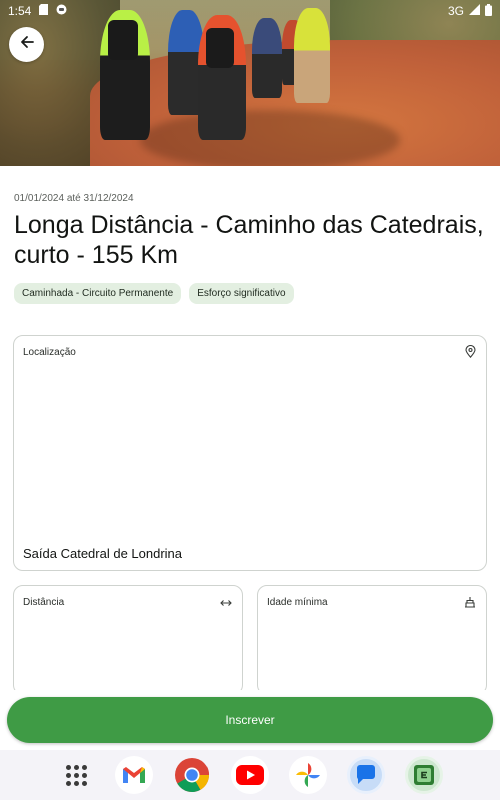 Image resolution: width=500 pixels, height=800 pixels. Describe the element at coordinates (61, 11) in the screenshot. I see `app-notification-icon` at that location.